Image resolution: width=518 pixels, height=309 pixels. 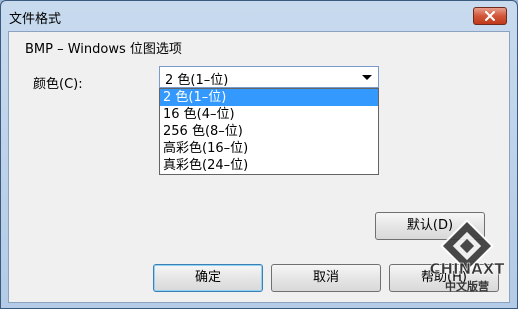 What do you see at coordinates (58, 84) in the screenshot?
I see `color-label: 颜色(C):` at bounding box center [58, 84].